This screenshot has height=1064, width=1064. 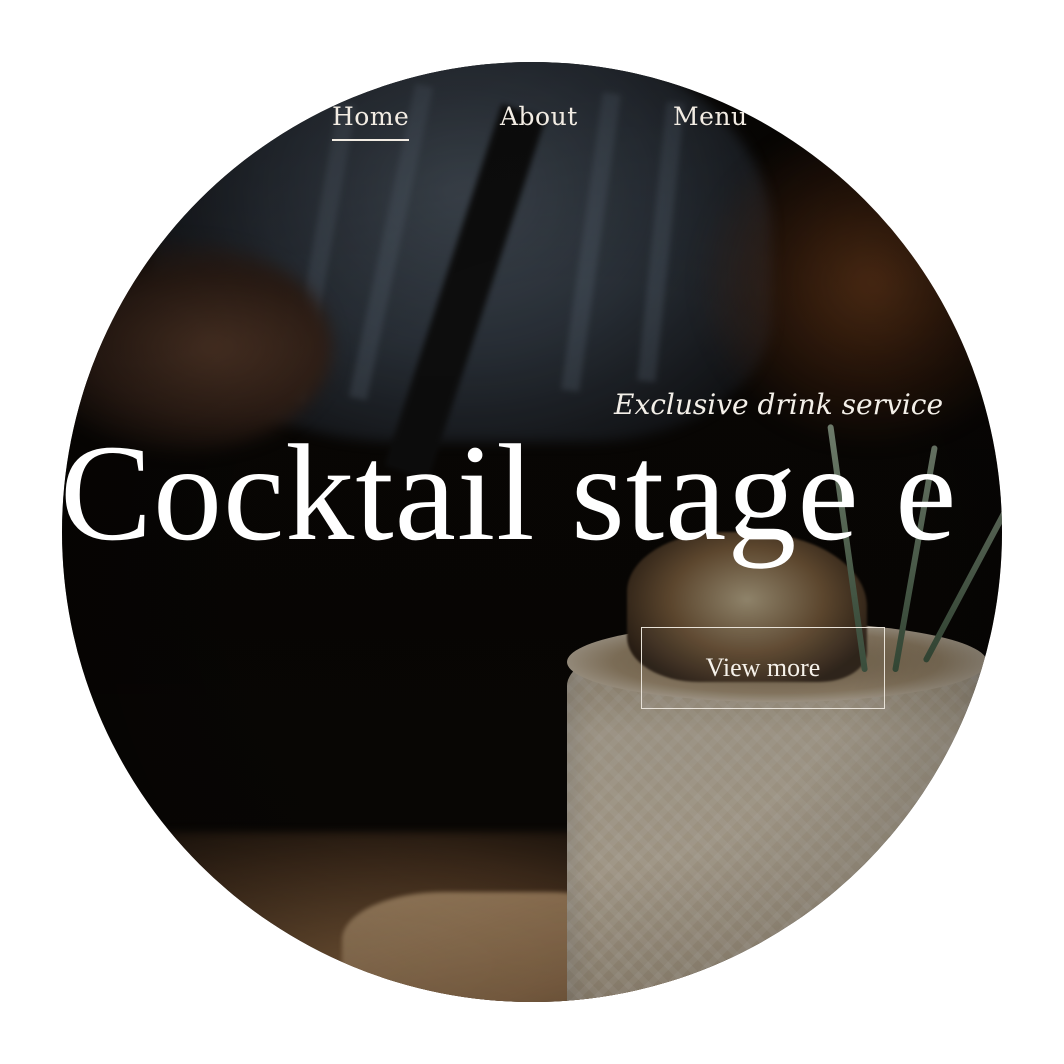 What do you see at coordinates (710, 120) in the screenshot?
I see `nav-menu-link: Menu` at bounding box center [710, 120].